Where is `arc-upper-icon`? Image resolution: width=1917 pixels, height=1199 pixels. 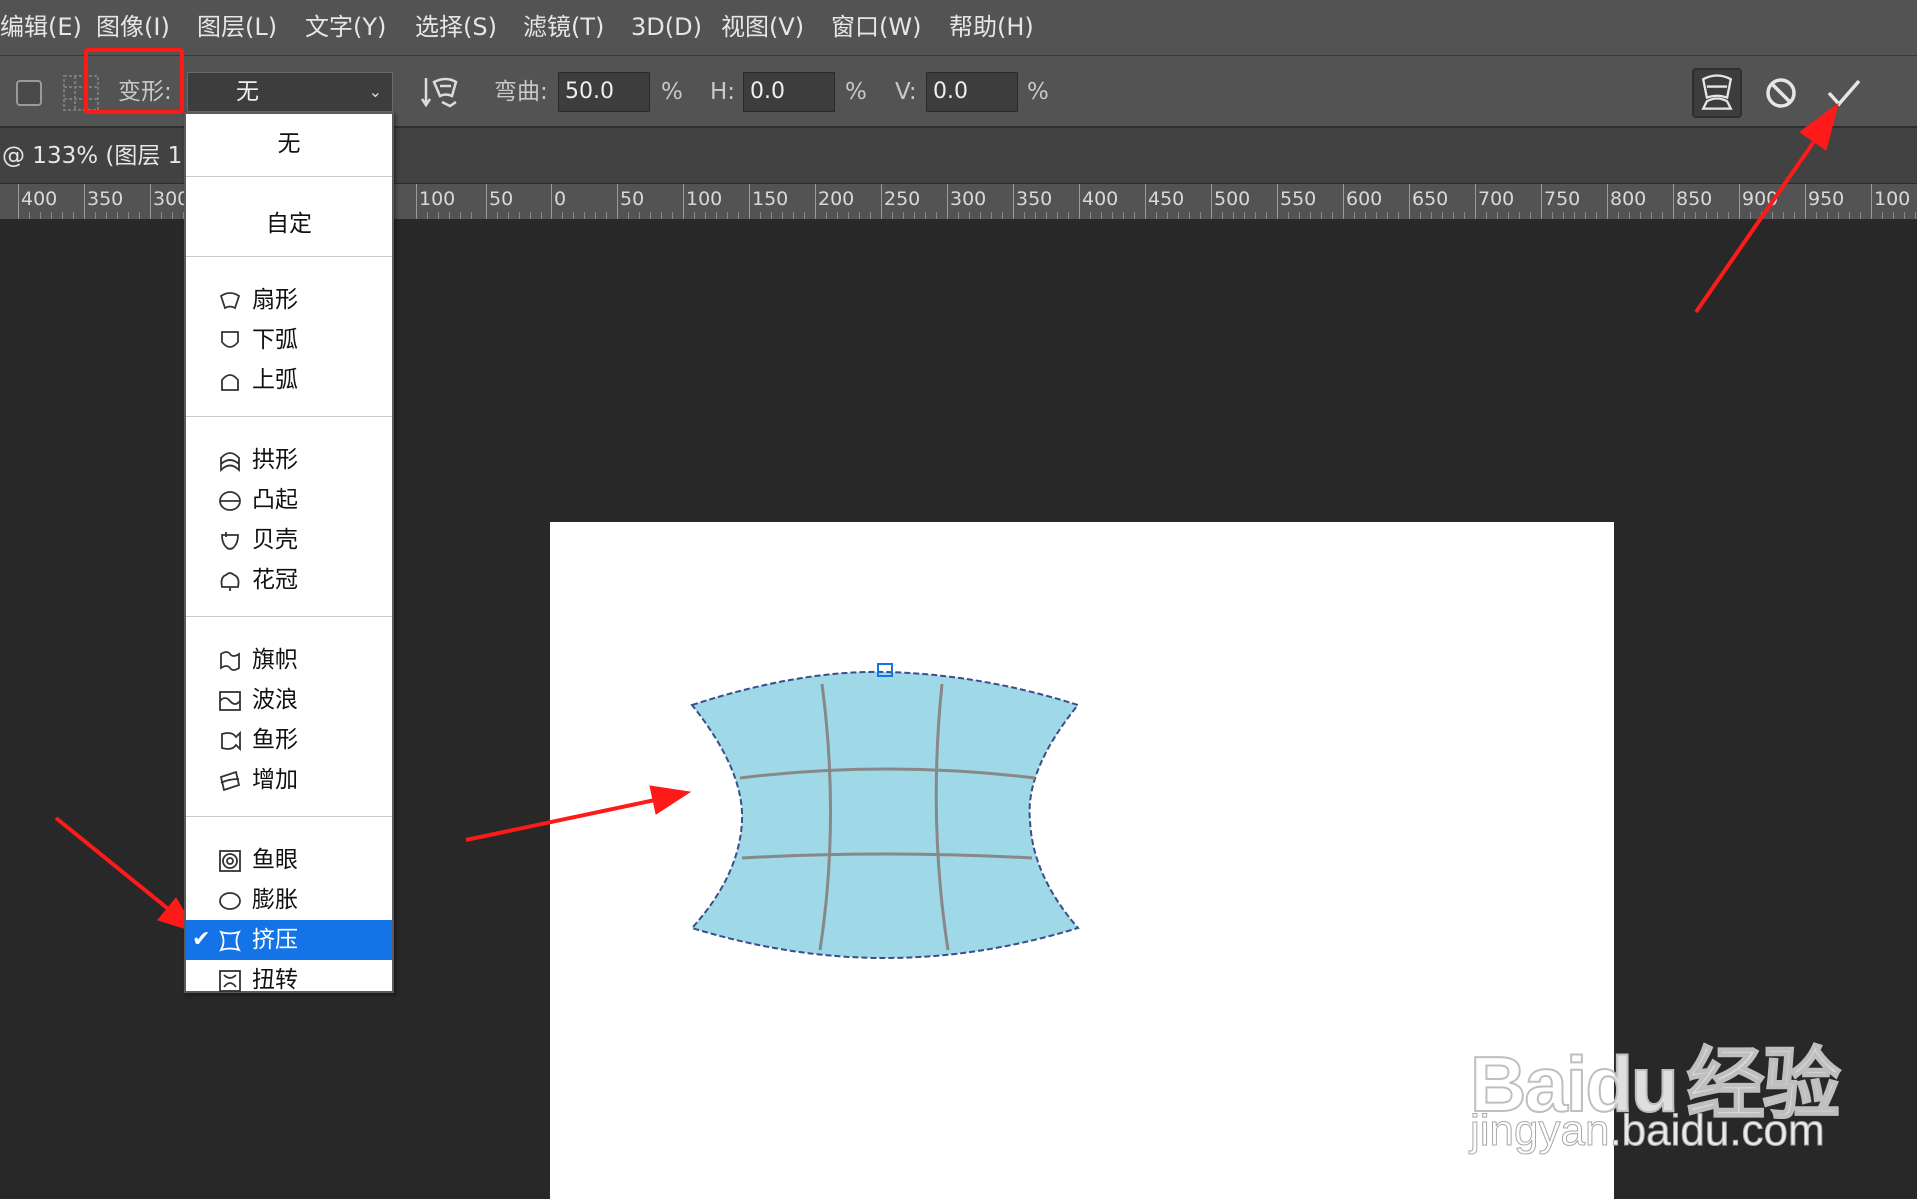
arc-upper-icon is located at coordinates (230, 382).